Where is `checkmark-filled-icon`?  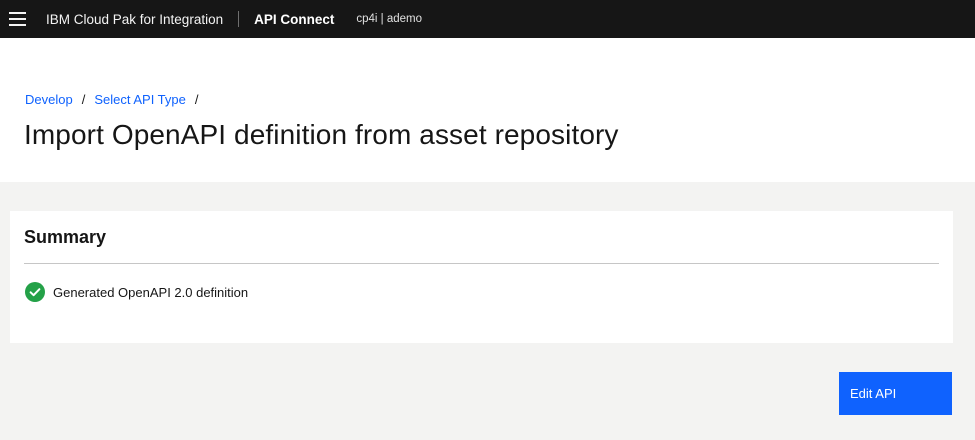
checkmark-filled-icon is located at coordinates (35, 292).